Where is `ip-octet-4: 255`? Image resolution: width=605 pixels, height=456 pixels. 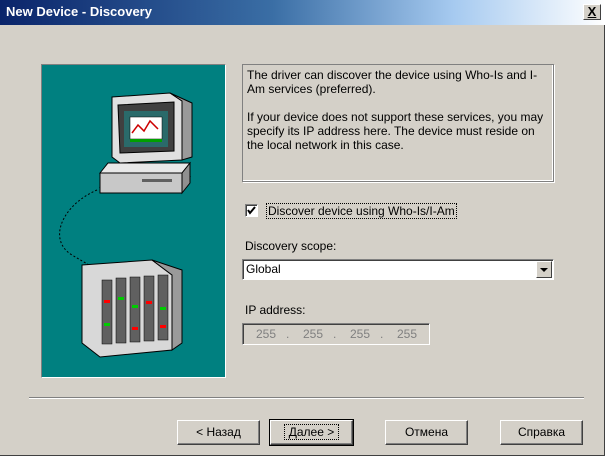
ip-octet-4: 255 is located at coordinates (407, 334).